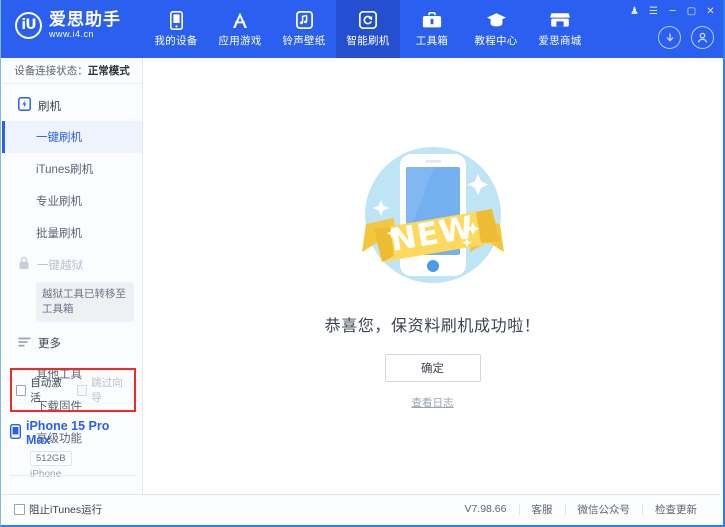  What do you see at coordinates (51, 458) in the screenshot?
I see `device-capacity-badge: 512GB` at bounding box center [51, 458].